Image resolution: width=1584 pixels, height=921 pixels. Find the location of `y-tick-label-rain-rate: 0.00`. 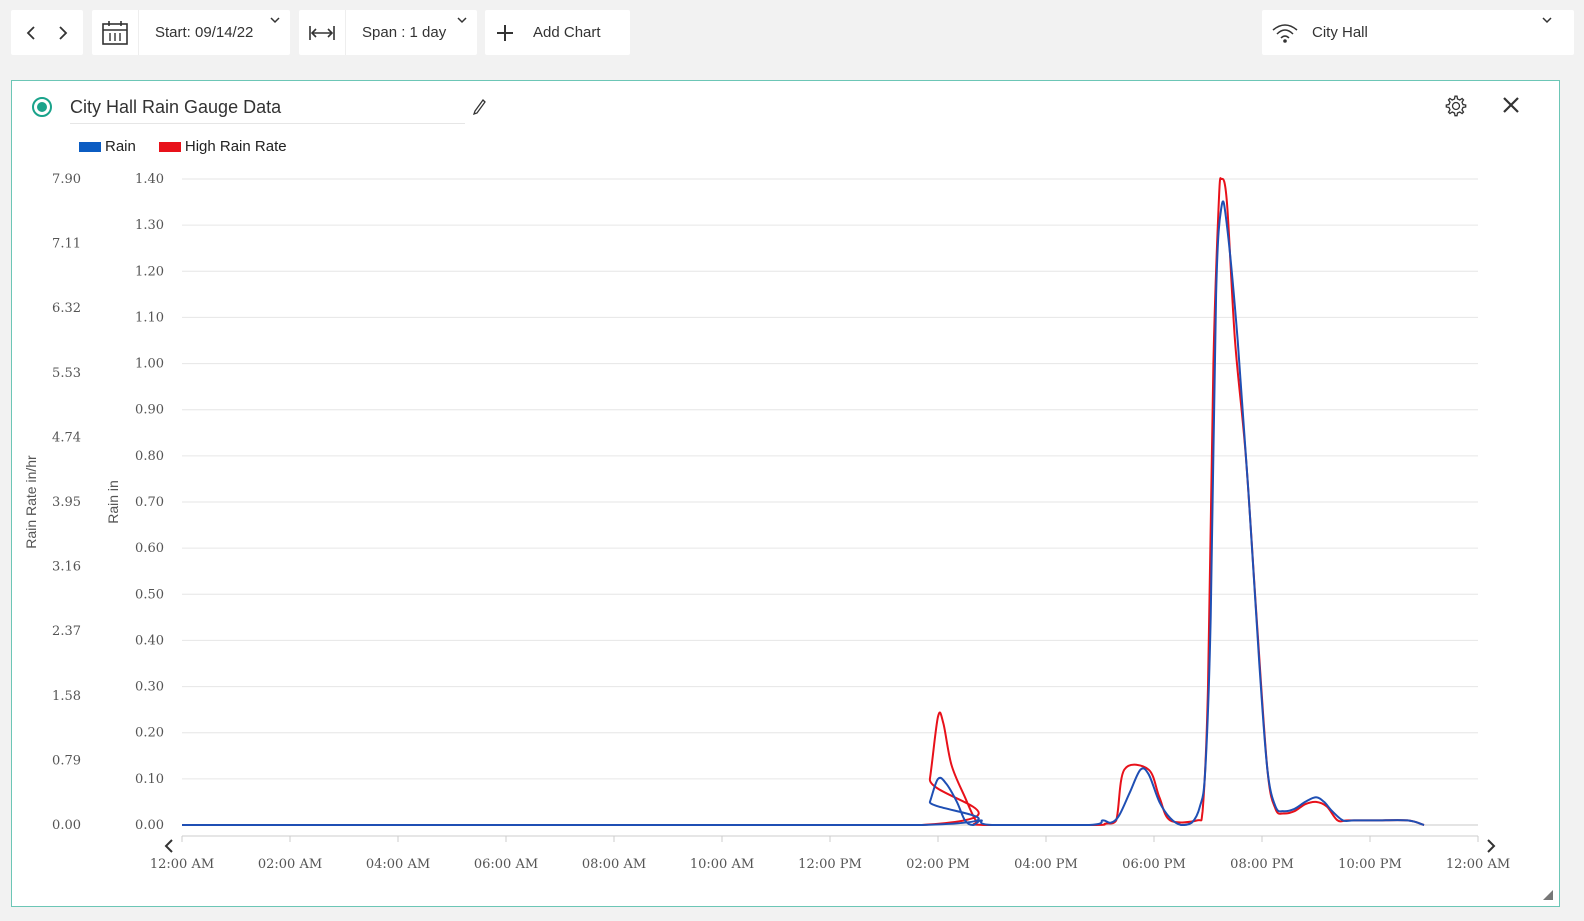

y-tick-label-rain-rate: 0.00 is located at coordinates (66, 825).